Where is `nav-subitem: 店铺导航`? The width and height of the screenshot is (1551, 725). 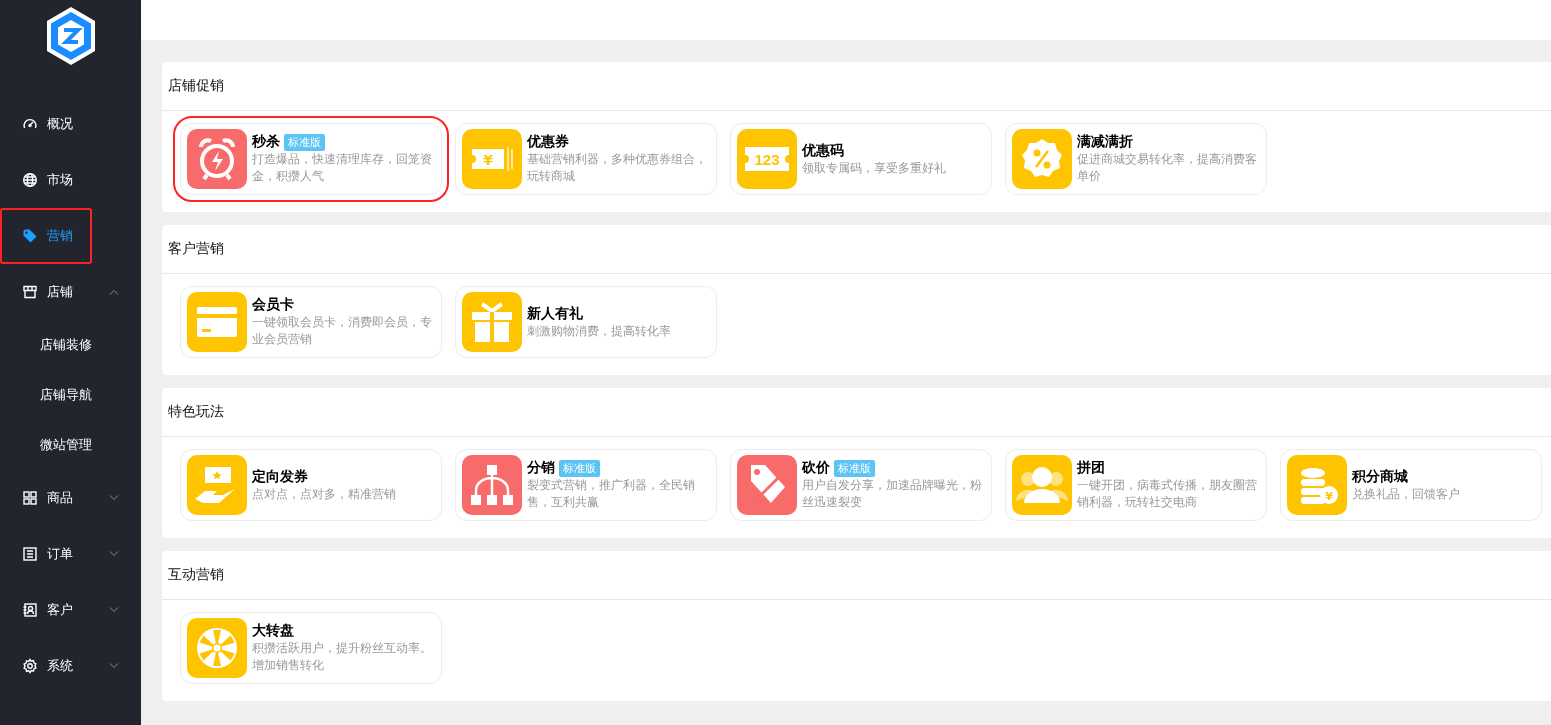 nav-subitem: 店铺导航 is located at coordinates (66, 395).